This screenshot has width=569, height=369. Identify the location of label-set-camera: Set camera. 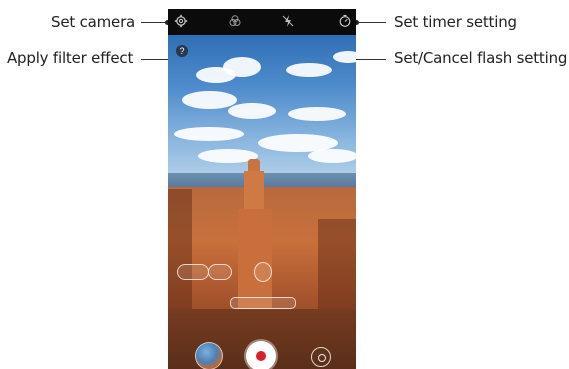
(93, 22).